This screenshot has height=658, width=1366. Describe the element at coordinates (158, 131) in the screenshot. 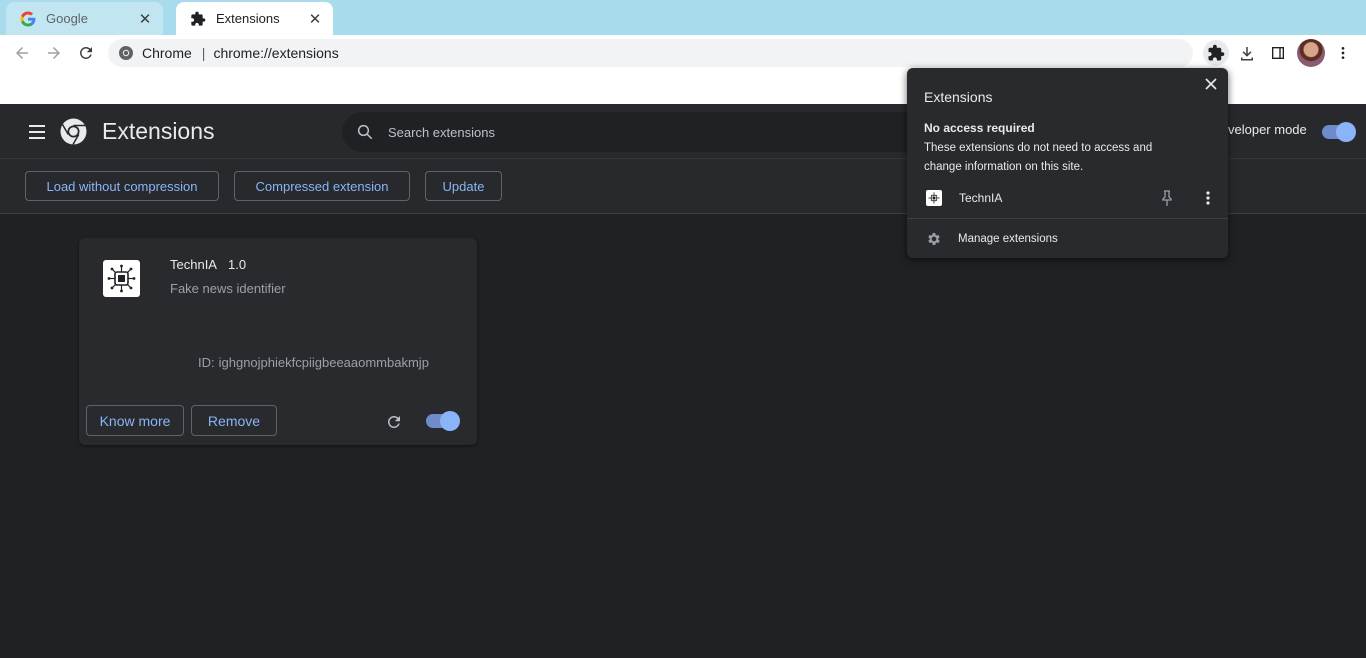

I see `page-title: Extensions` at that location.